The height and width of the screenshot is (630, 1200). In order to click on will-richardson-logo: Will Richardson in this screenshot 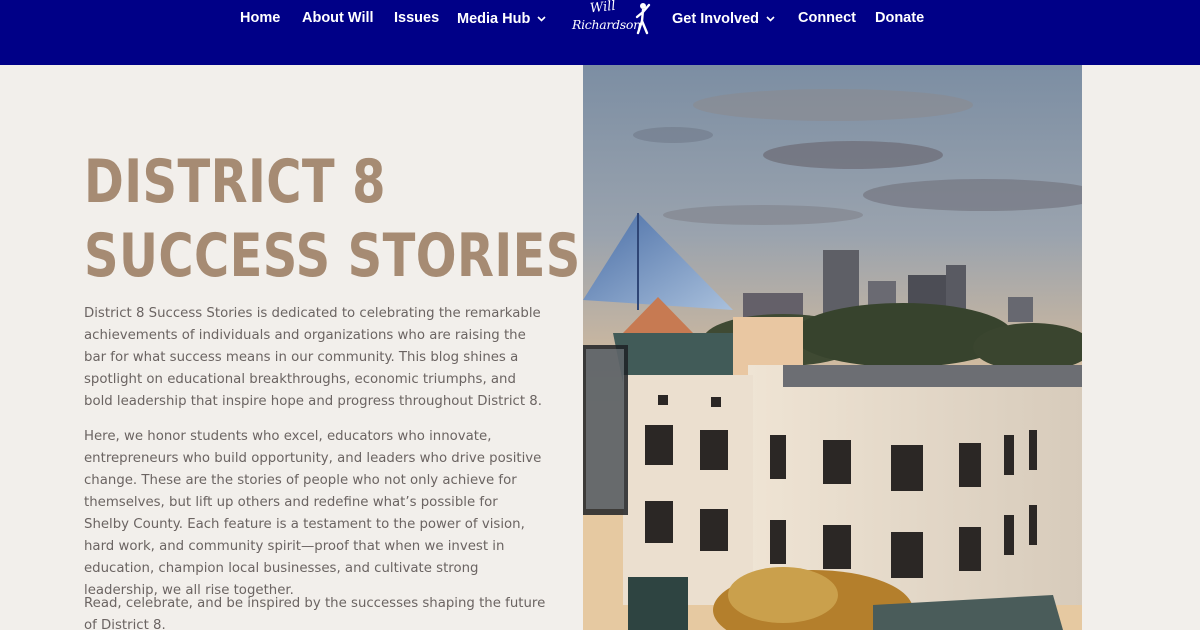, I will do `click(613, 20)`.